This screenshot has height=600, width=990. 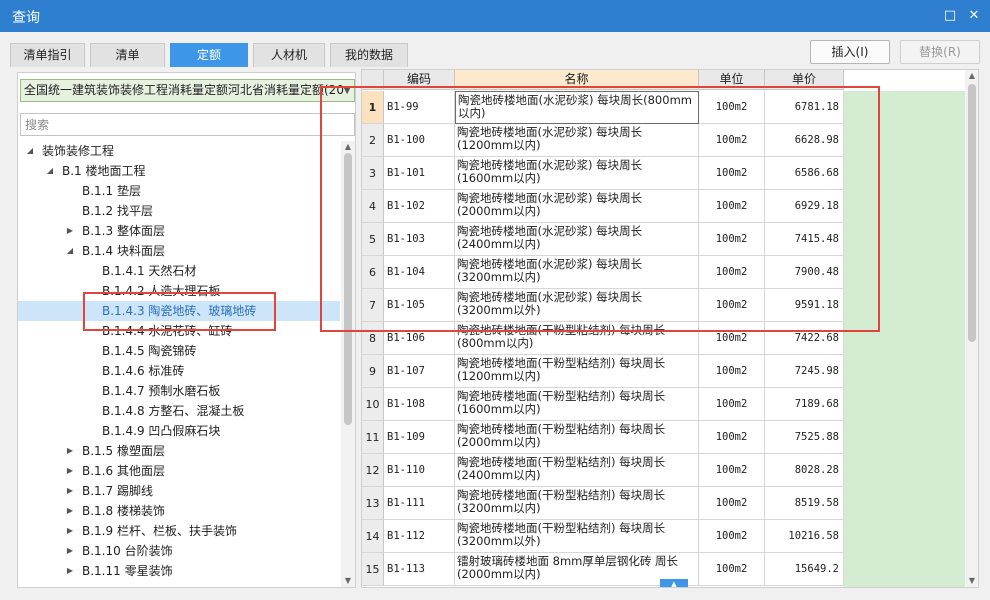 What do you see at coordinates (127, 55) in the screenshot?
I see `tab-bill: 清单` at bounding box center [127, 55].